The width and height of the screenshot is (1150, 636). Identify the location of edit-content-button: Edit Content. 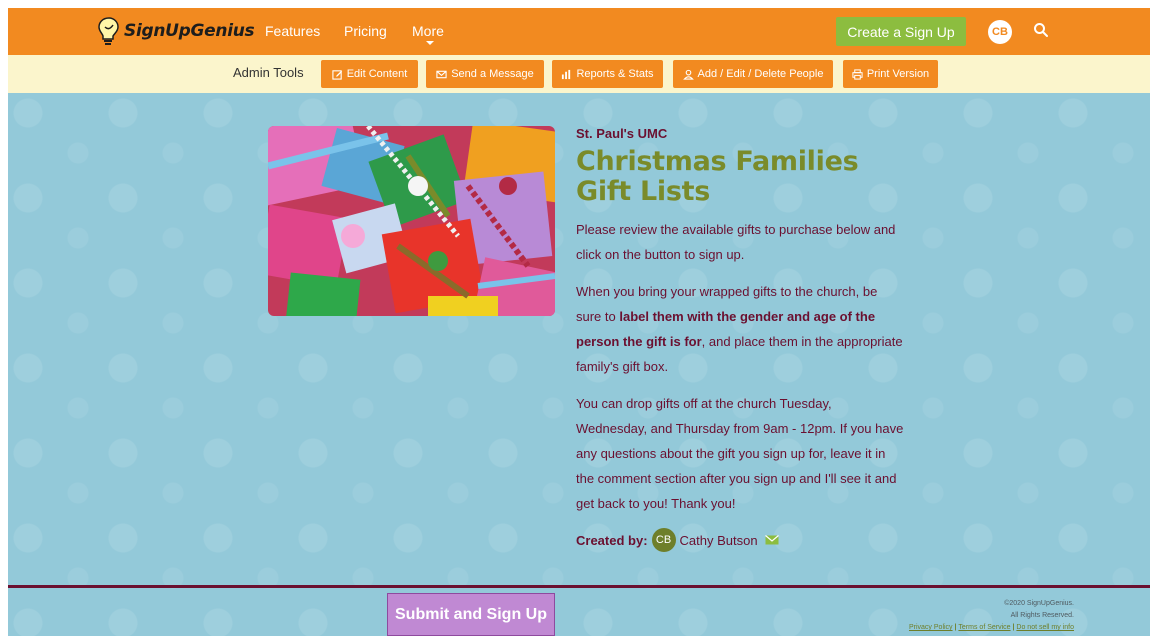
(369, 74).